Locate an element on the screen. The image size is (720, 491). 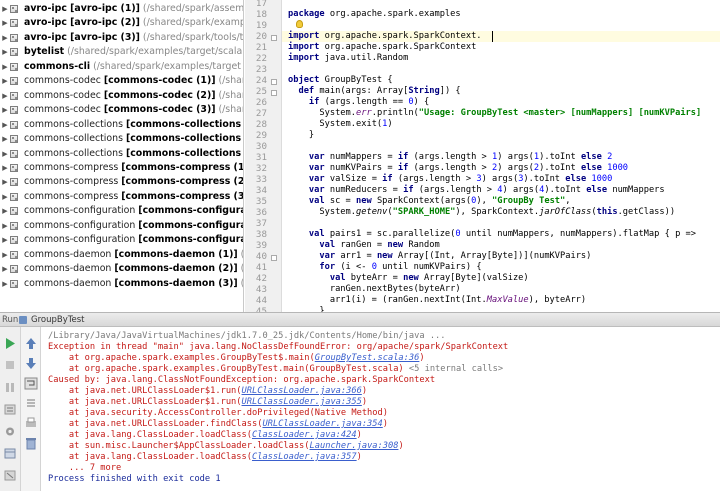
tree-item: ▶ commons-daemon [commons-daemon (3)] (/s is located at coordinates (121, 284).